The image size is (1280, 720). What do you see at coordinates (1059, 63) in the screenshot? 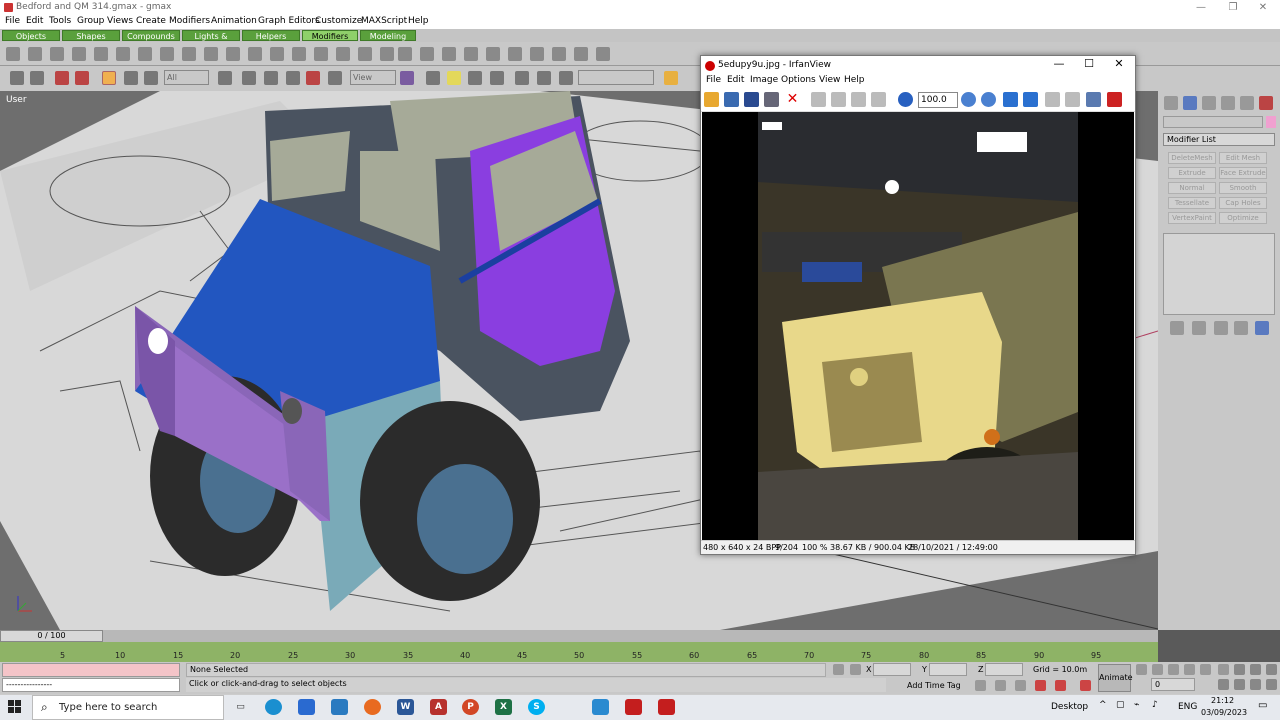
I see `irfanview-minimize-button: —` at bounding box center [1059, 63].